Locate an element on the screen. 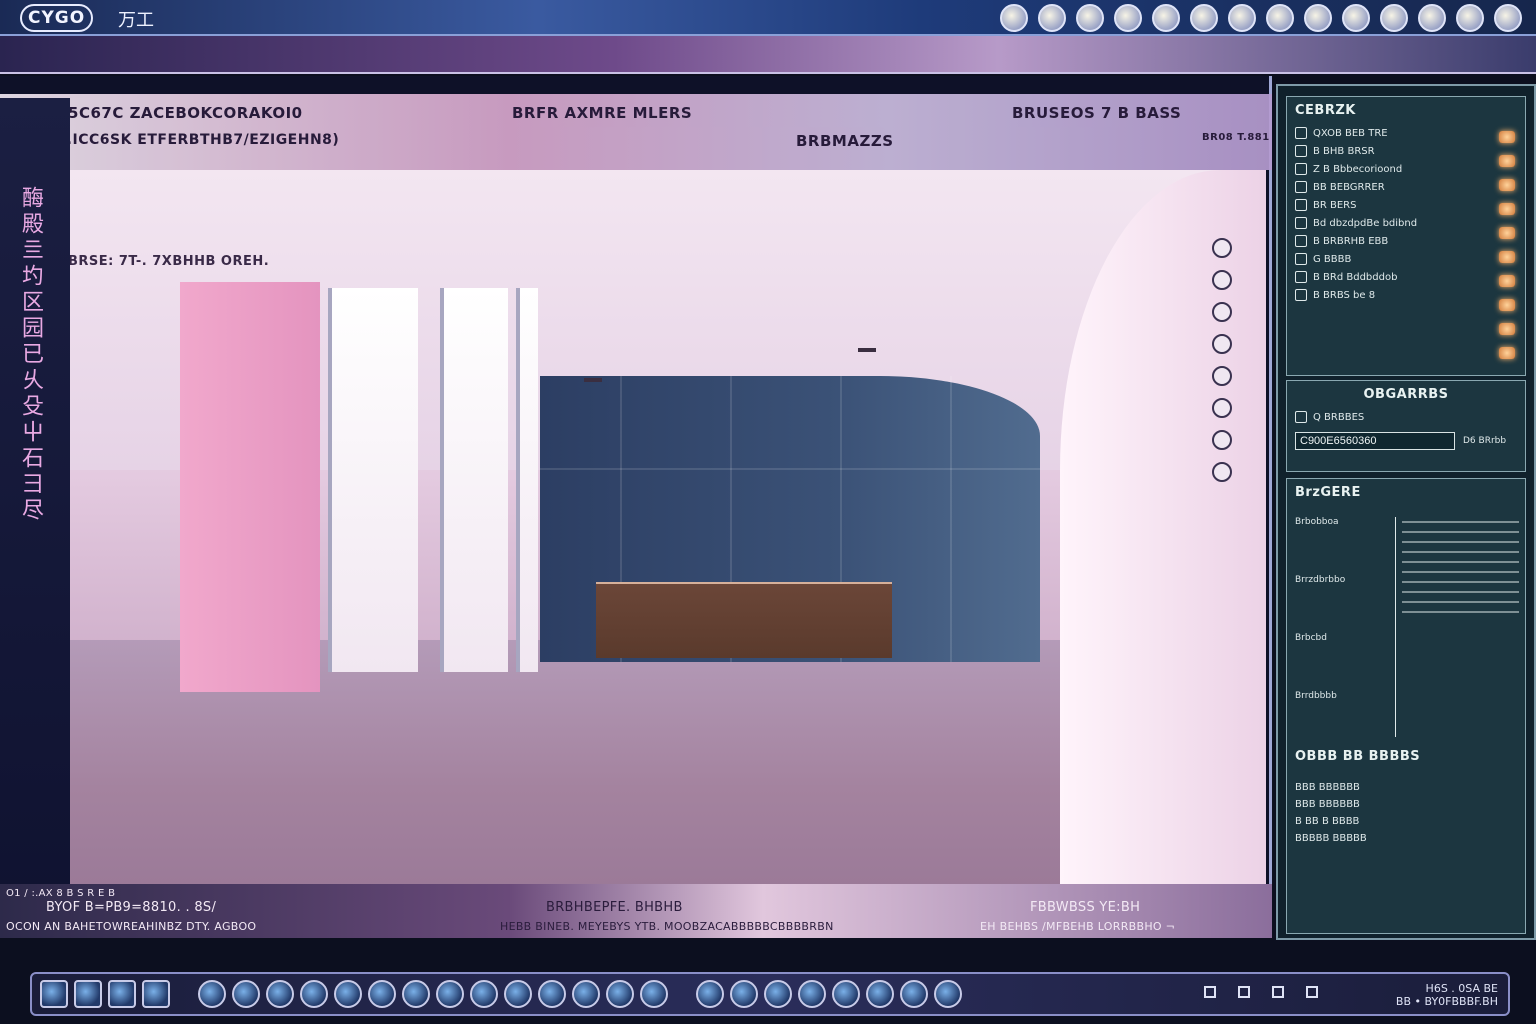  scene-pillar is located at coordinates (250, 487).